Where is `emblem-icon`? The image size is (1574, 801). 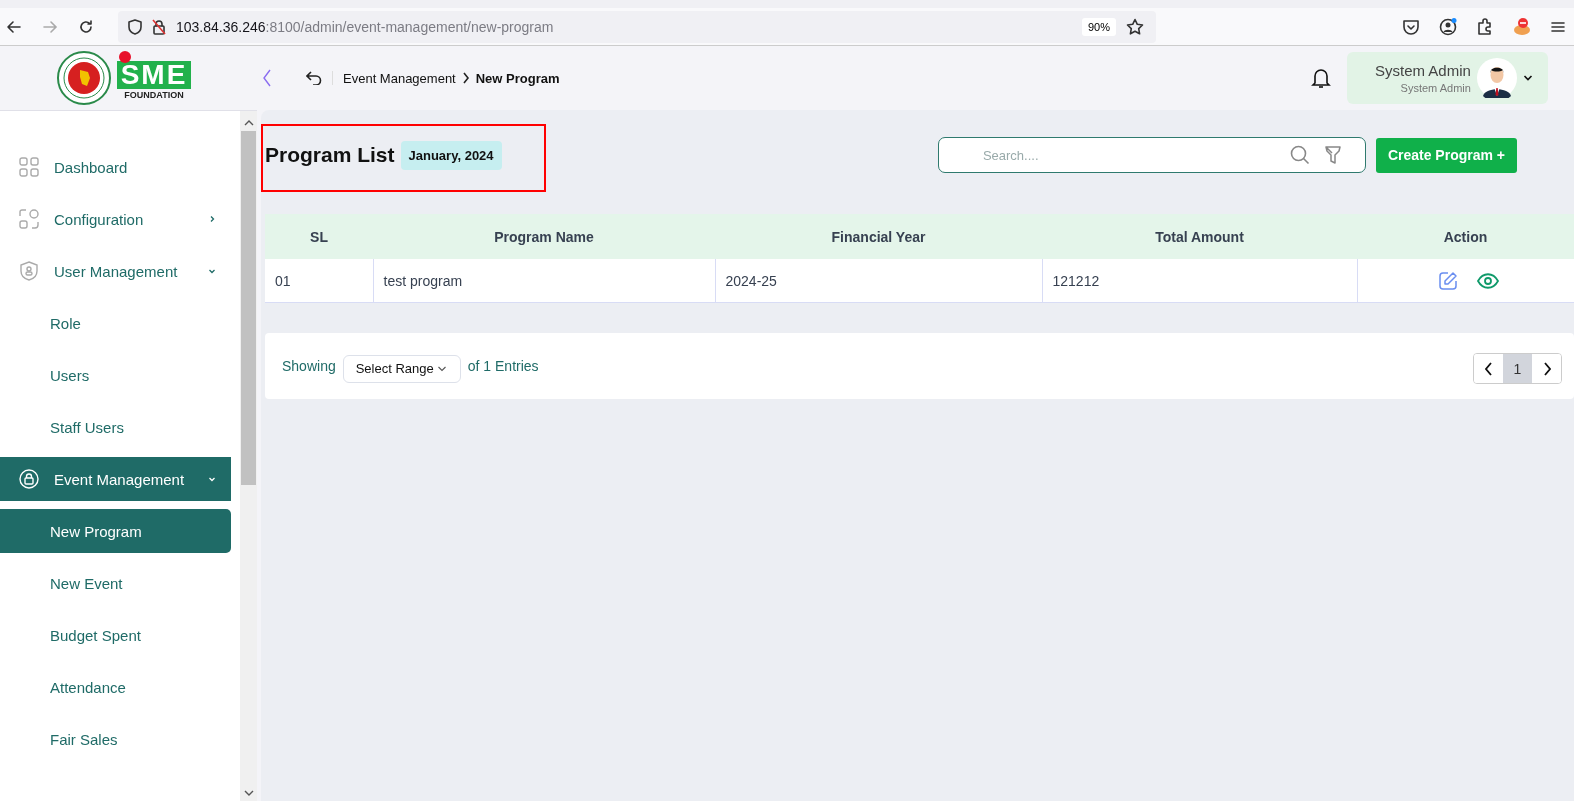
emblem-icon is located at coordinates (84, 78).